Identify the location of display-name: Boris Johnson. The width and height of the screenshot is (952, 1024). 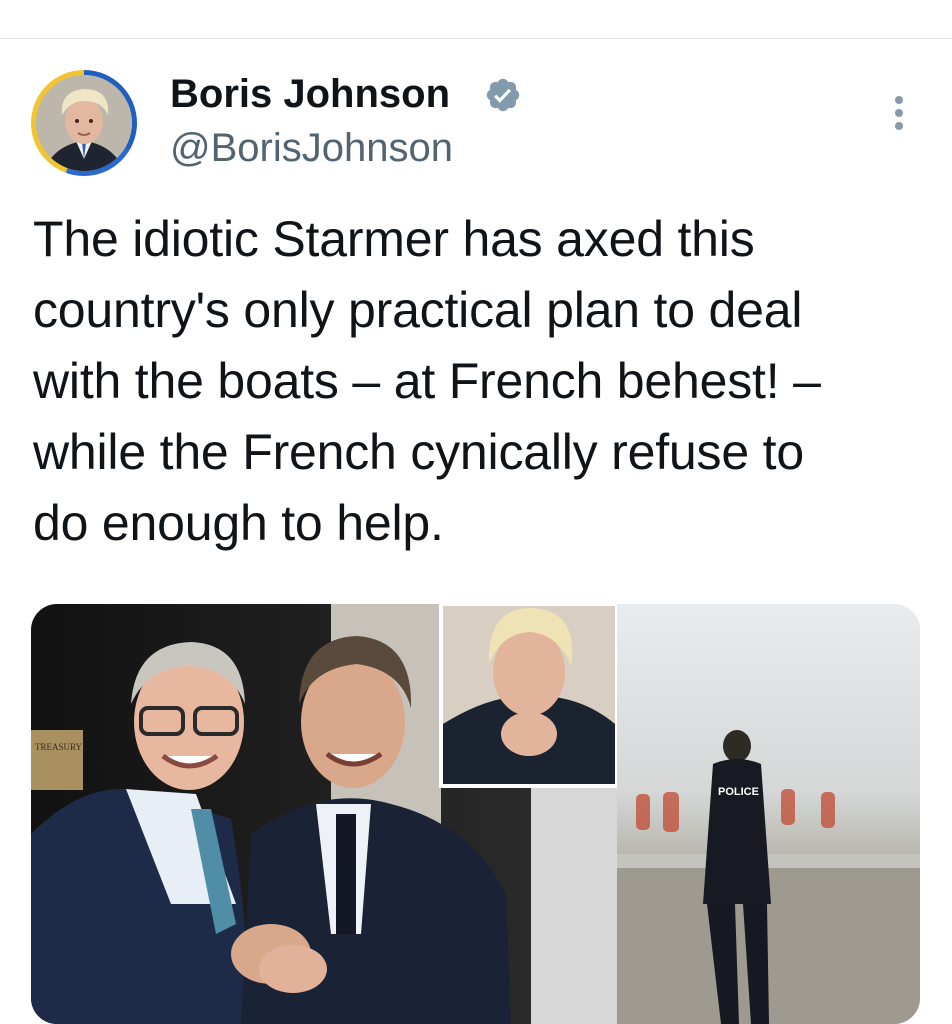
(310, 94).